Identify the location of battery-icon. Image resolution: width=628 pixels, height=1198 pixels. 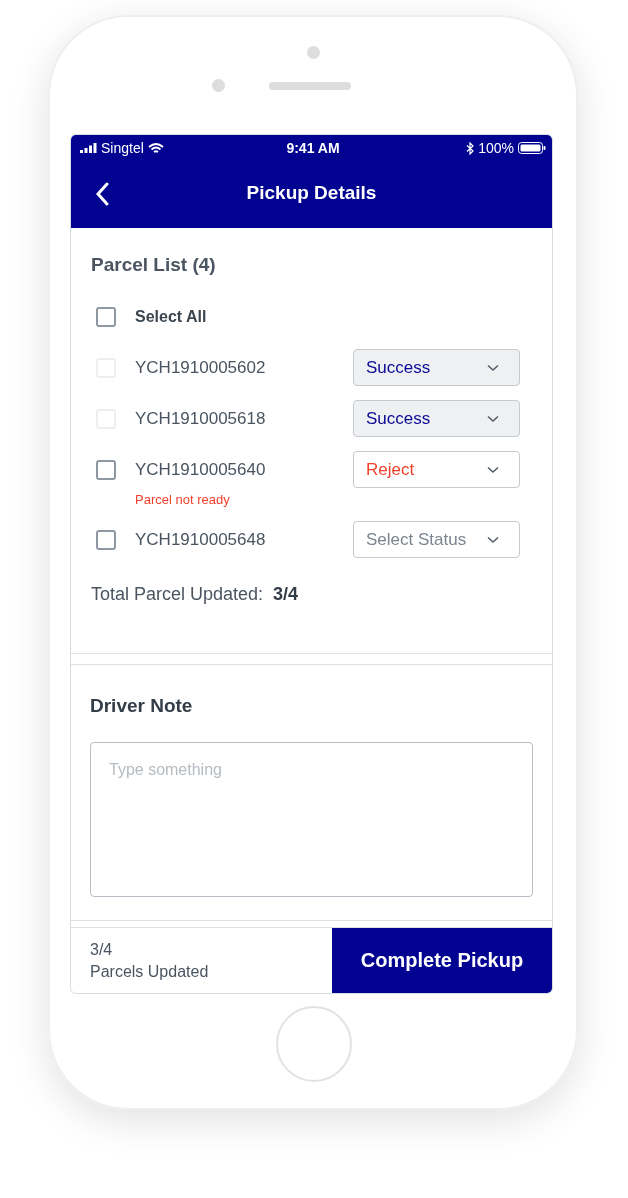
(532, 148).